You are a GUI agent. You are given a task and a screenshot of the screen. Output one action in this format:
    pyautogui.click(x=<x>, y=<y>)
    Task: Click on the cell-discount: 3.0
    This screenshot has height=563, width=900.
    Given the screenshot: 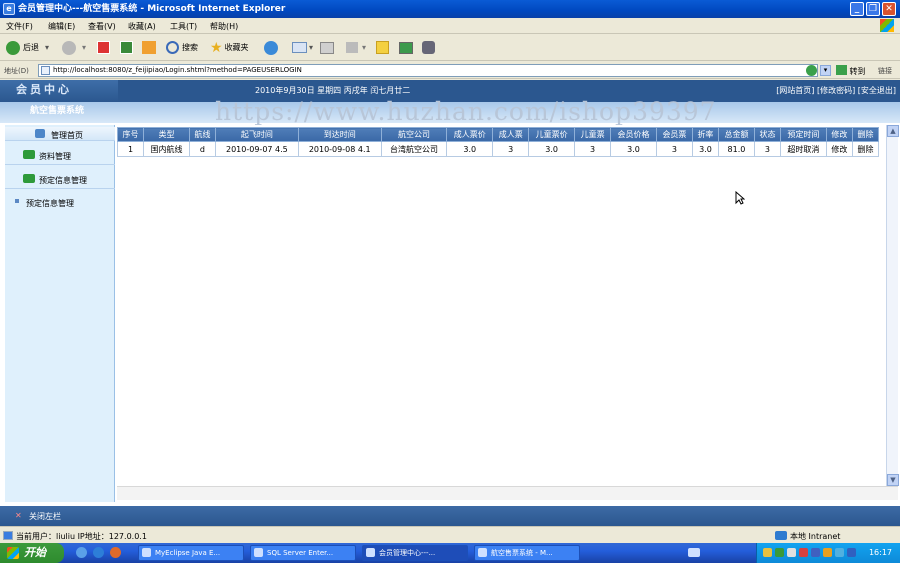 What is the action you would take?
    pyautogui.click(x=705, y=149)
    